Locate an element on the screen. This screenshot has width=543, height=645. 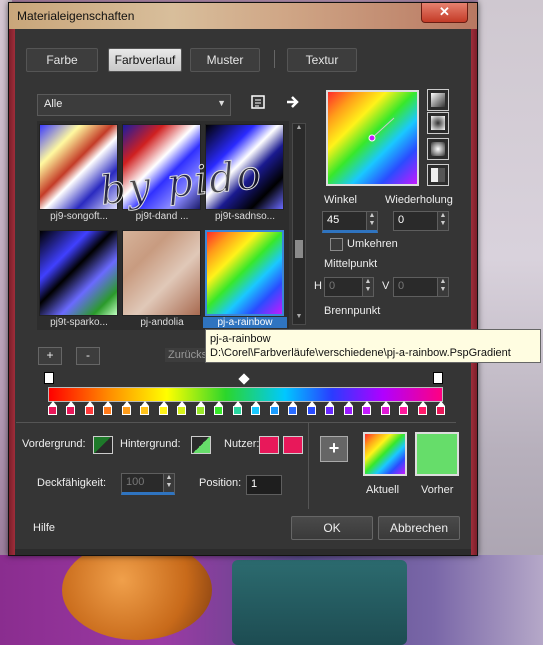
nutzer-label: Nutzer: is located at coordinates (242, 444).